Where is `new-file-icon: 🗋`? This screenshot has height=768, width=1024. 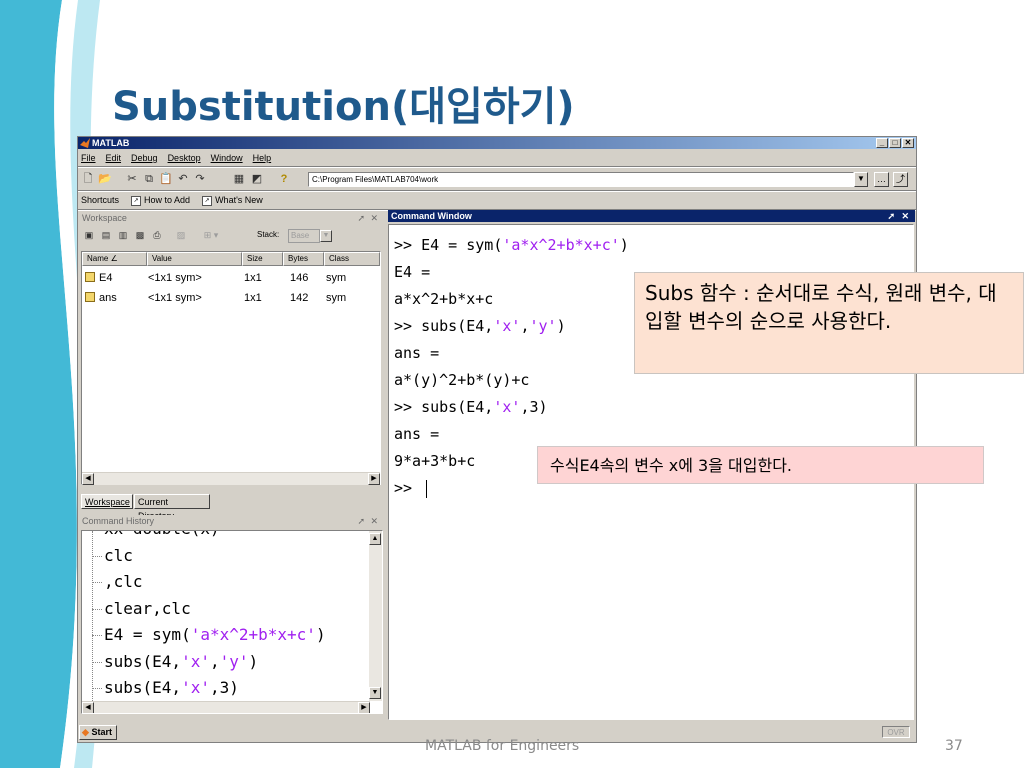 new-file-icon: 🗋 is located at coordinates (88, 179).